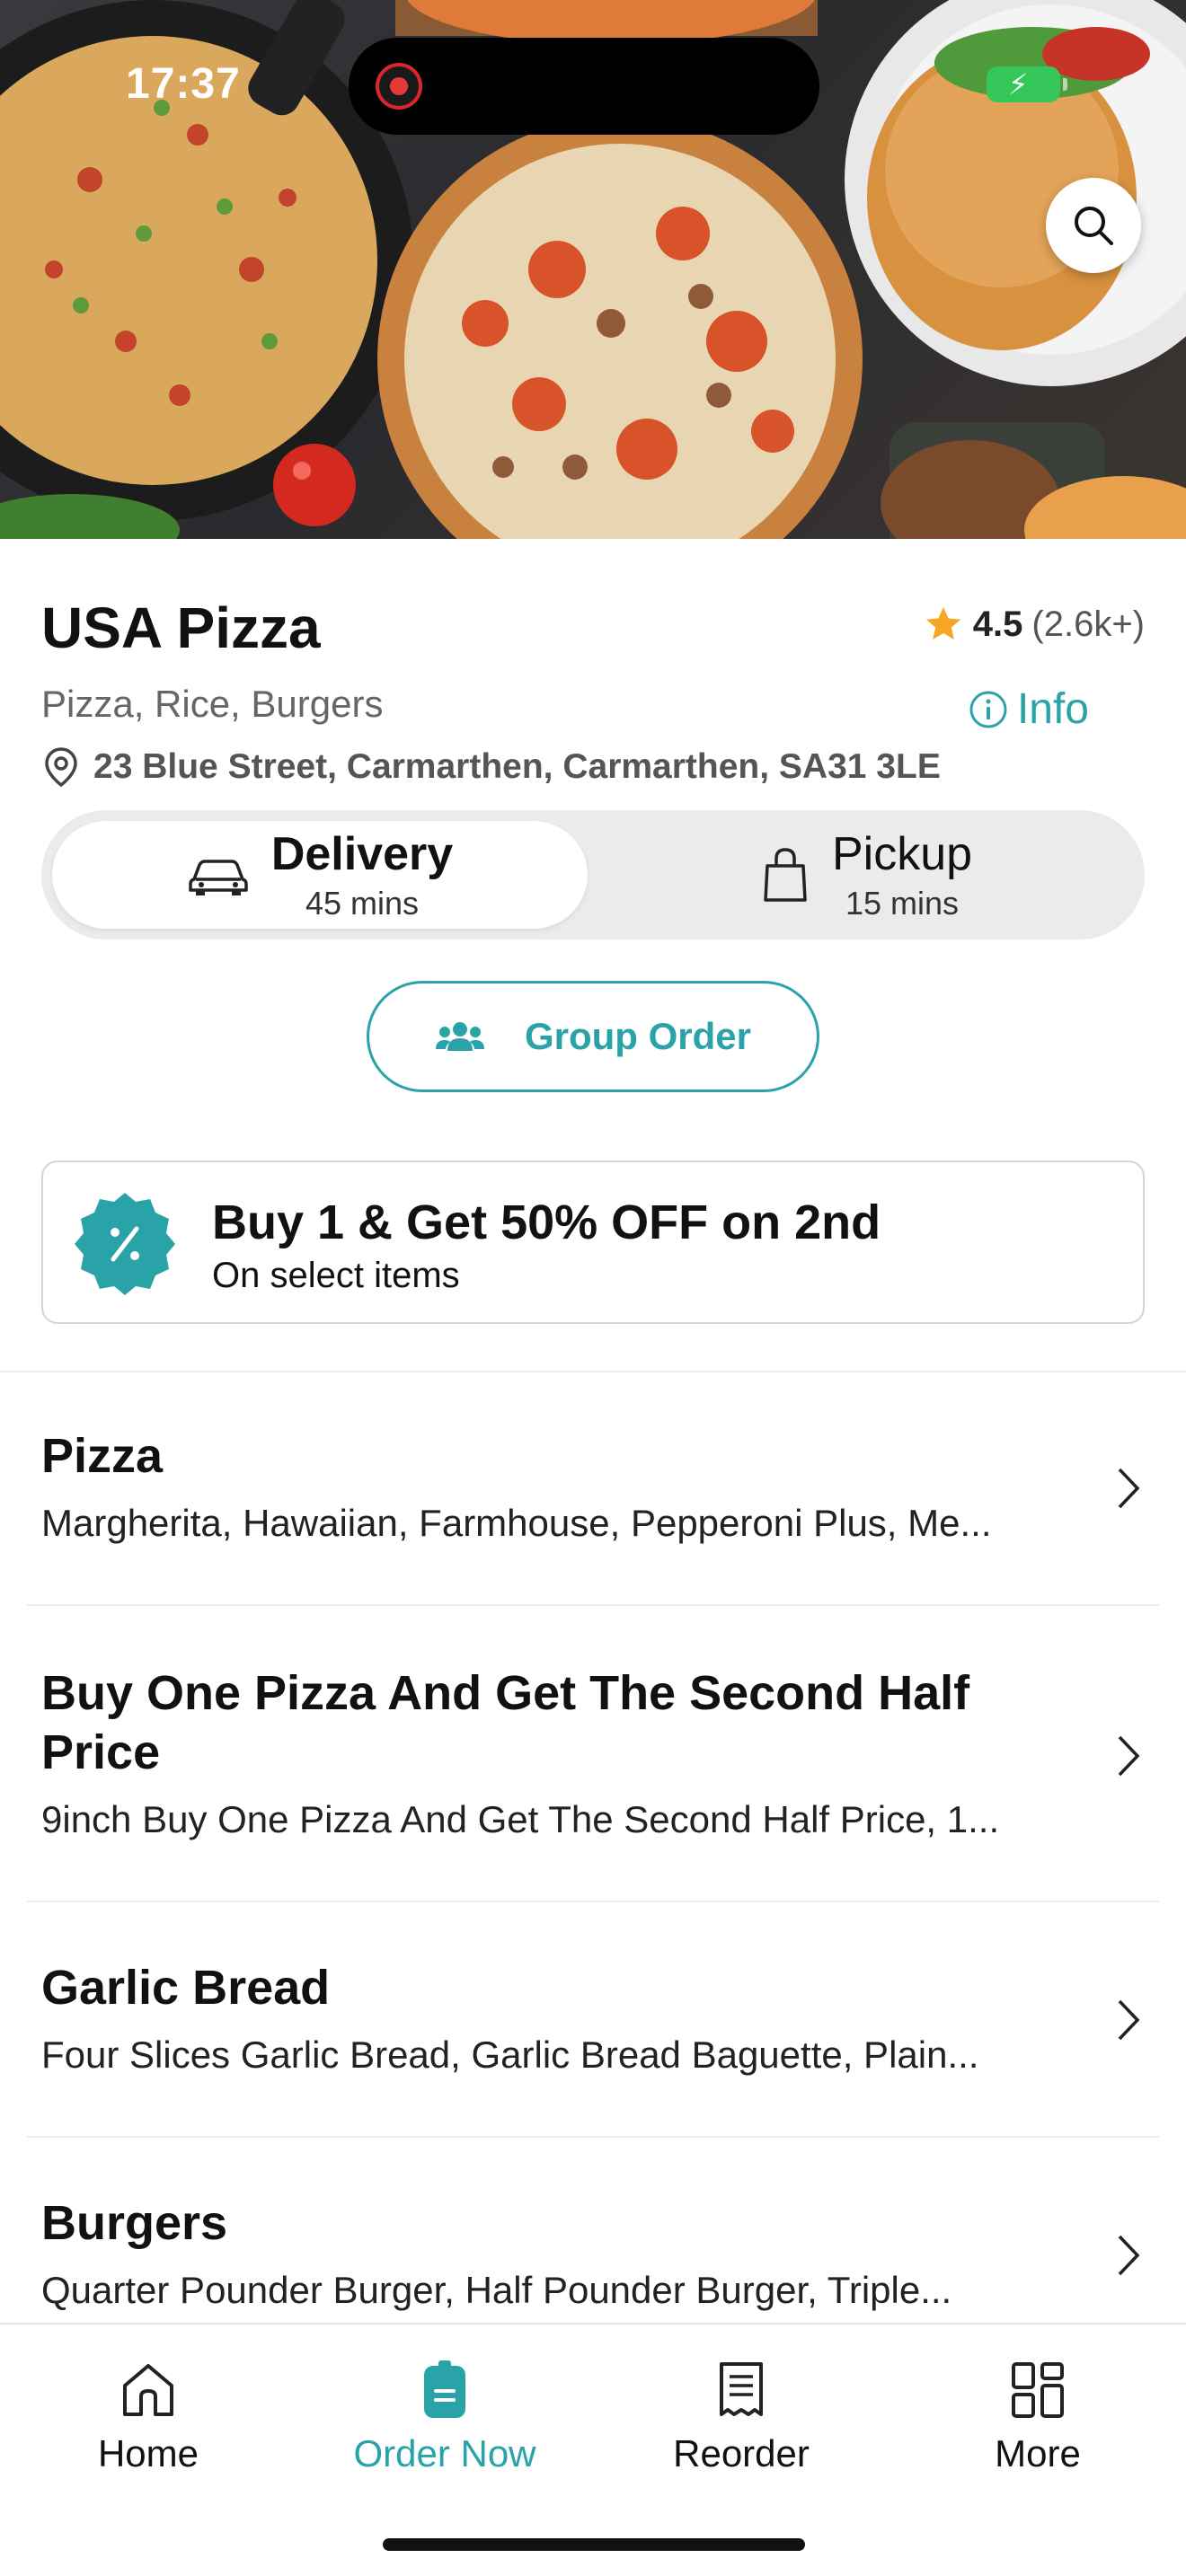 The width and height of the screenshot is (1186, 2576). Describe the element at coordinates (1038, 2390) in the screenshot. I see `grid-icon` at that location.